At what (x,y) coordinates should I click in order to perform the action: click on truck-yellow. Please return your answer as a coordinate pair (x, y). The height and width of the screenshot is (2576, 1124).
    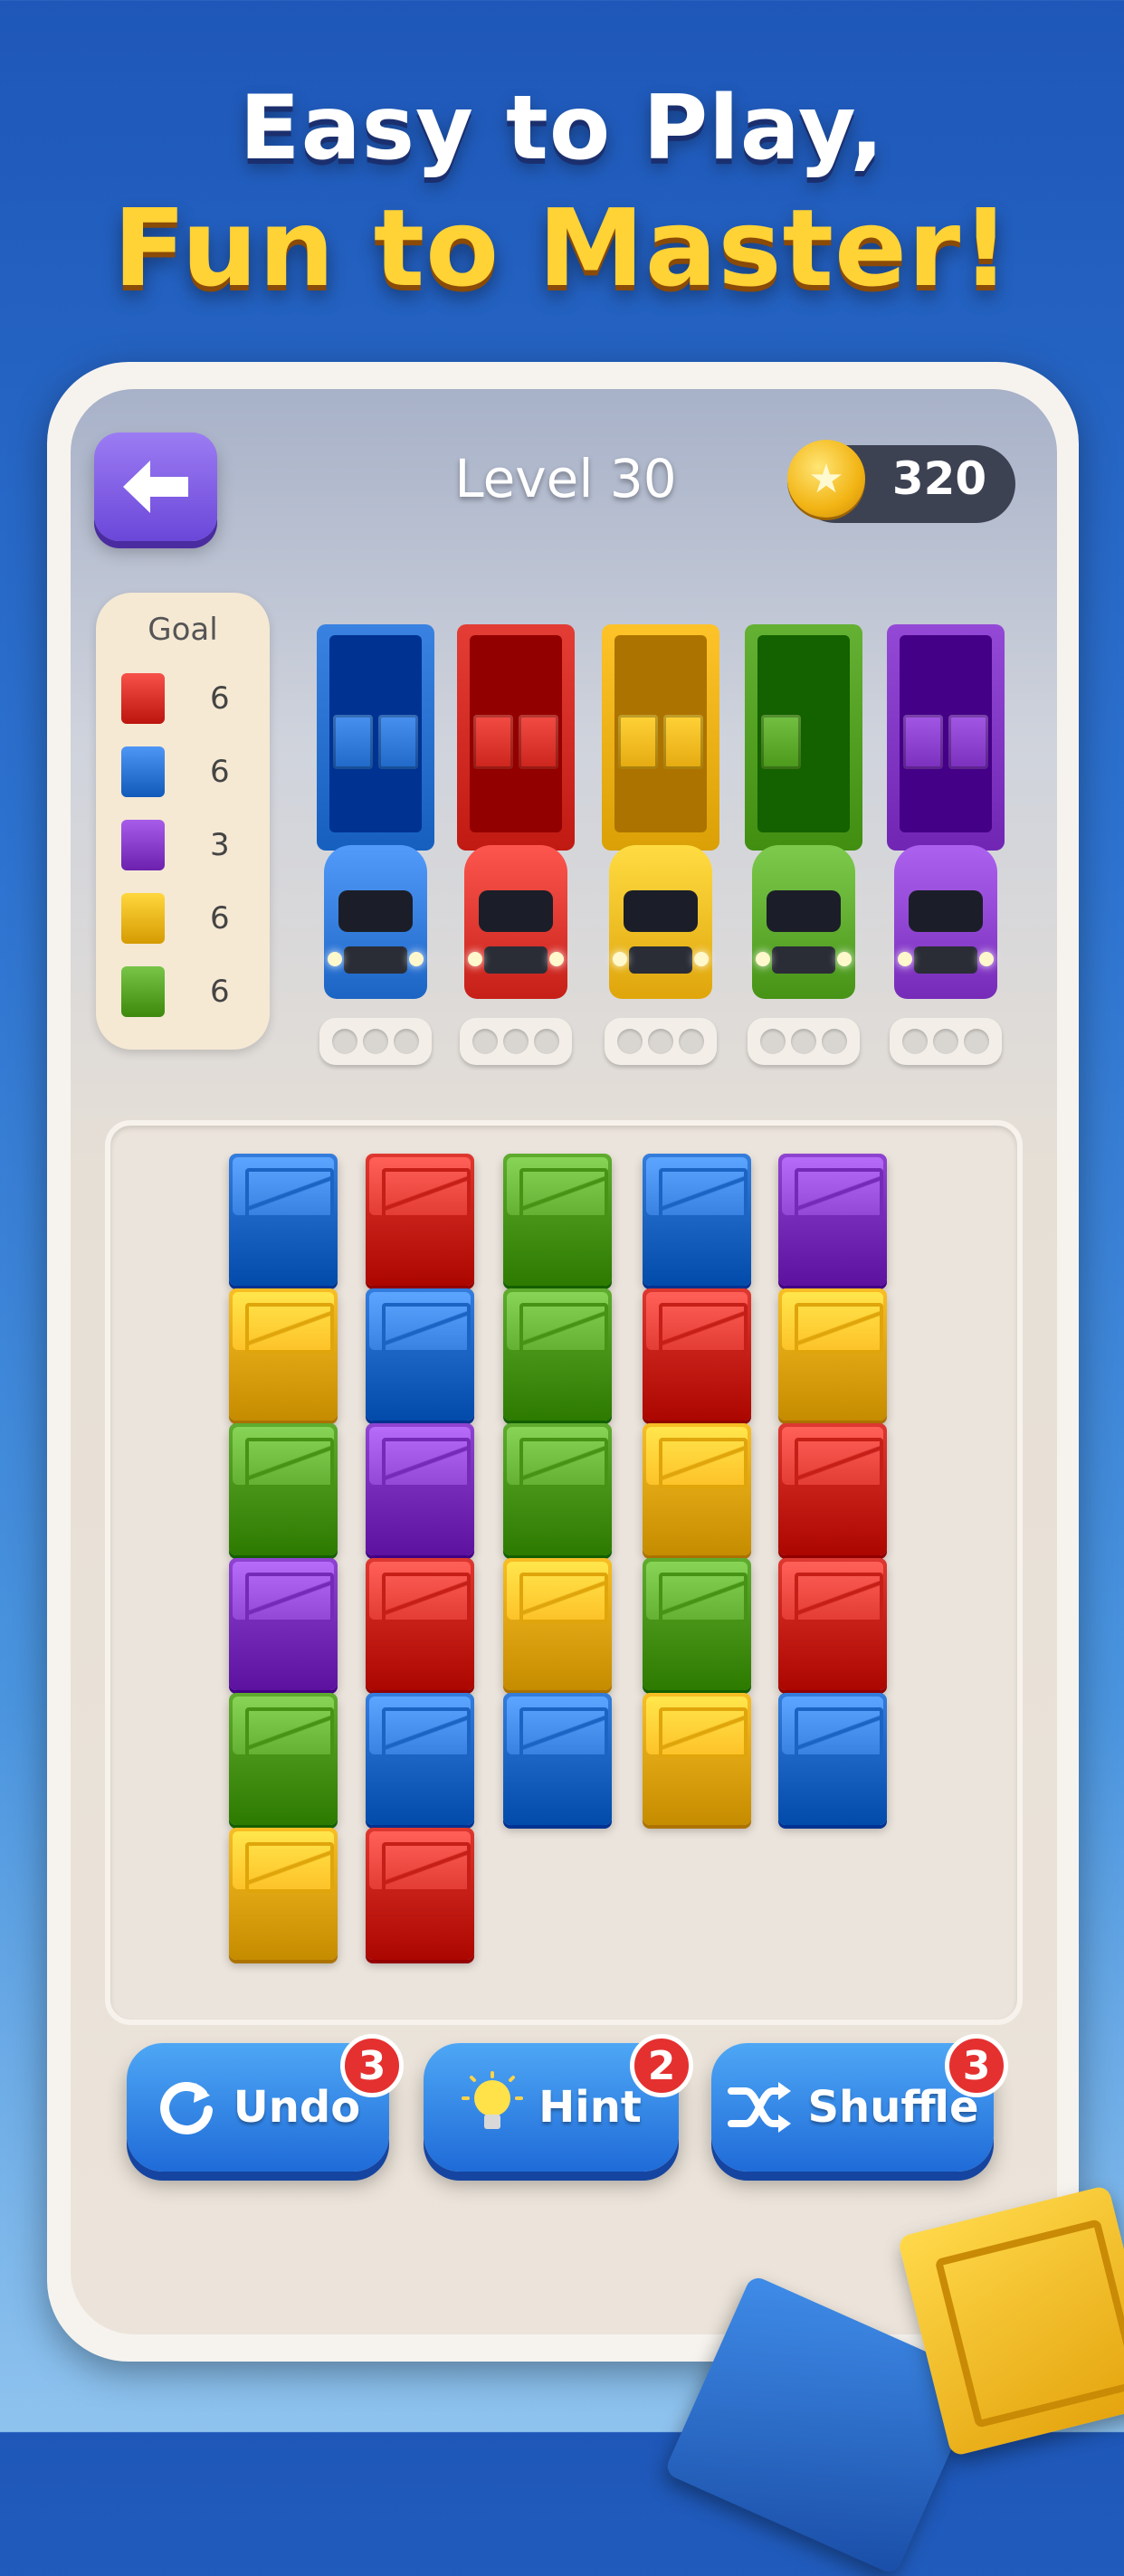
    Looking at the image, I should click on (660, 814).